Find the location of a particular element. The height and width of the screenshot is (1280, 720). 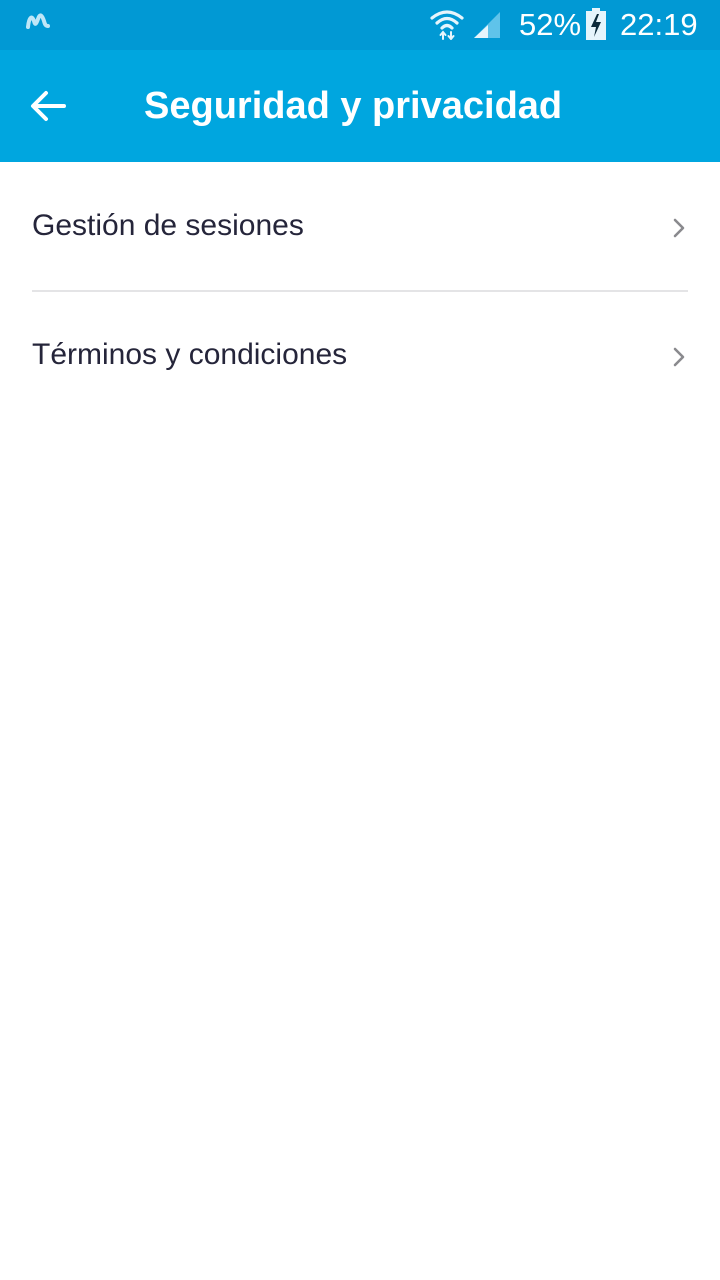

status-bar: 52% 22:19 is located at coordinates (360, 25).